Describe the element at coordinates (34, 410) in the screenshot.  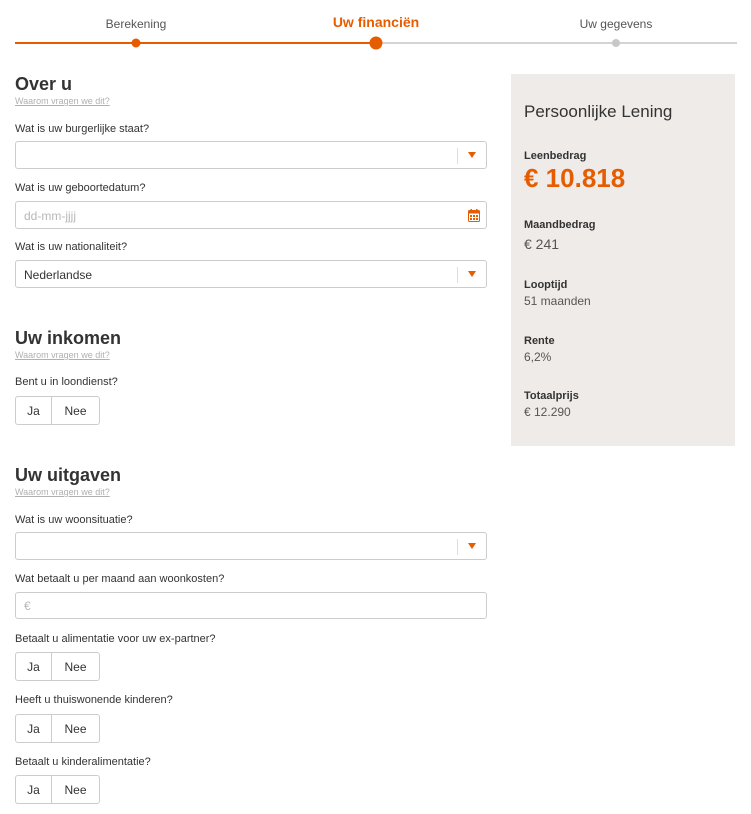
I see `employed-yes-button: Ja` at that location.